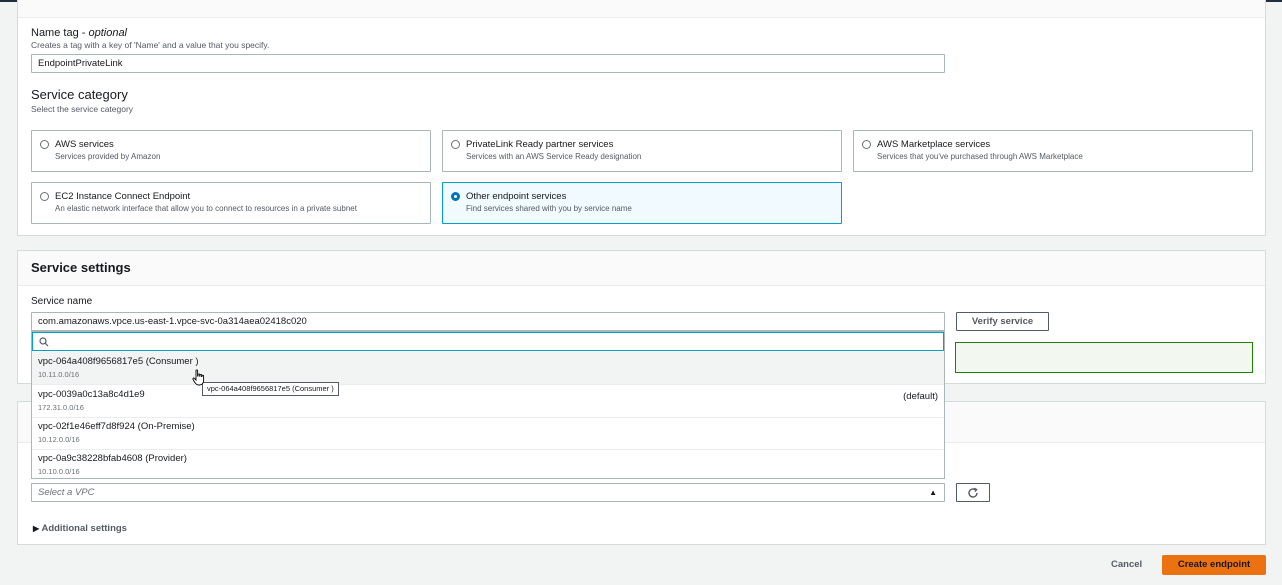 The height and width of the screenshot is (585, 1282). What do you see at coordinates (44, 196) in the screenshot?
I see `radio-ec2-instance-connect` at bounding box center [44, 196].